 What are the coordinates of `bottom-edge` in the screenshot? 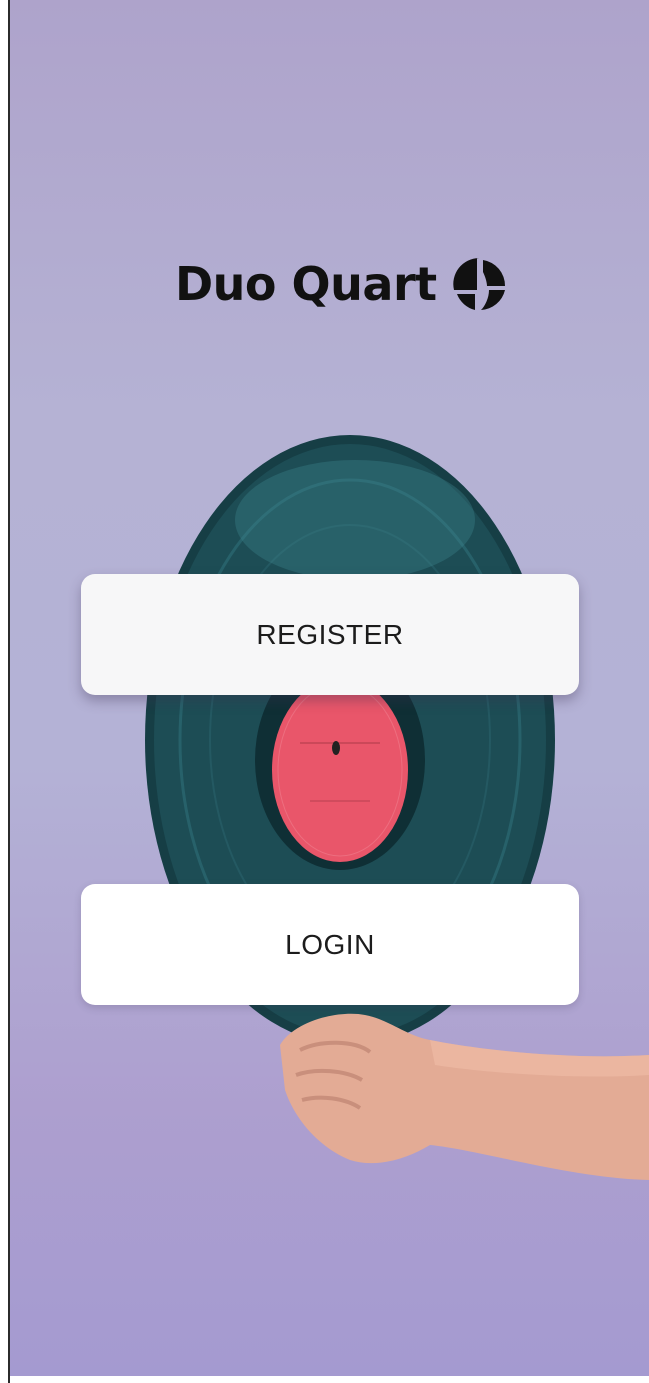 It's located at (329, 1379).